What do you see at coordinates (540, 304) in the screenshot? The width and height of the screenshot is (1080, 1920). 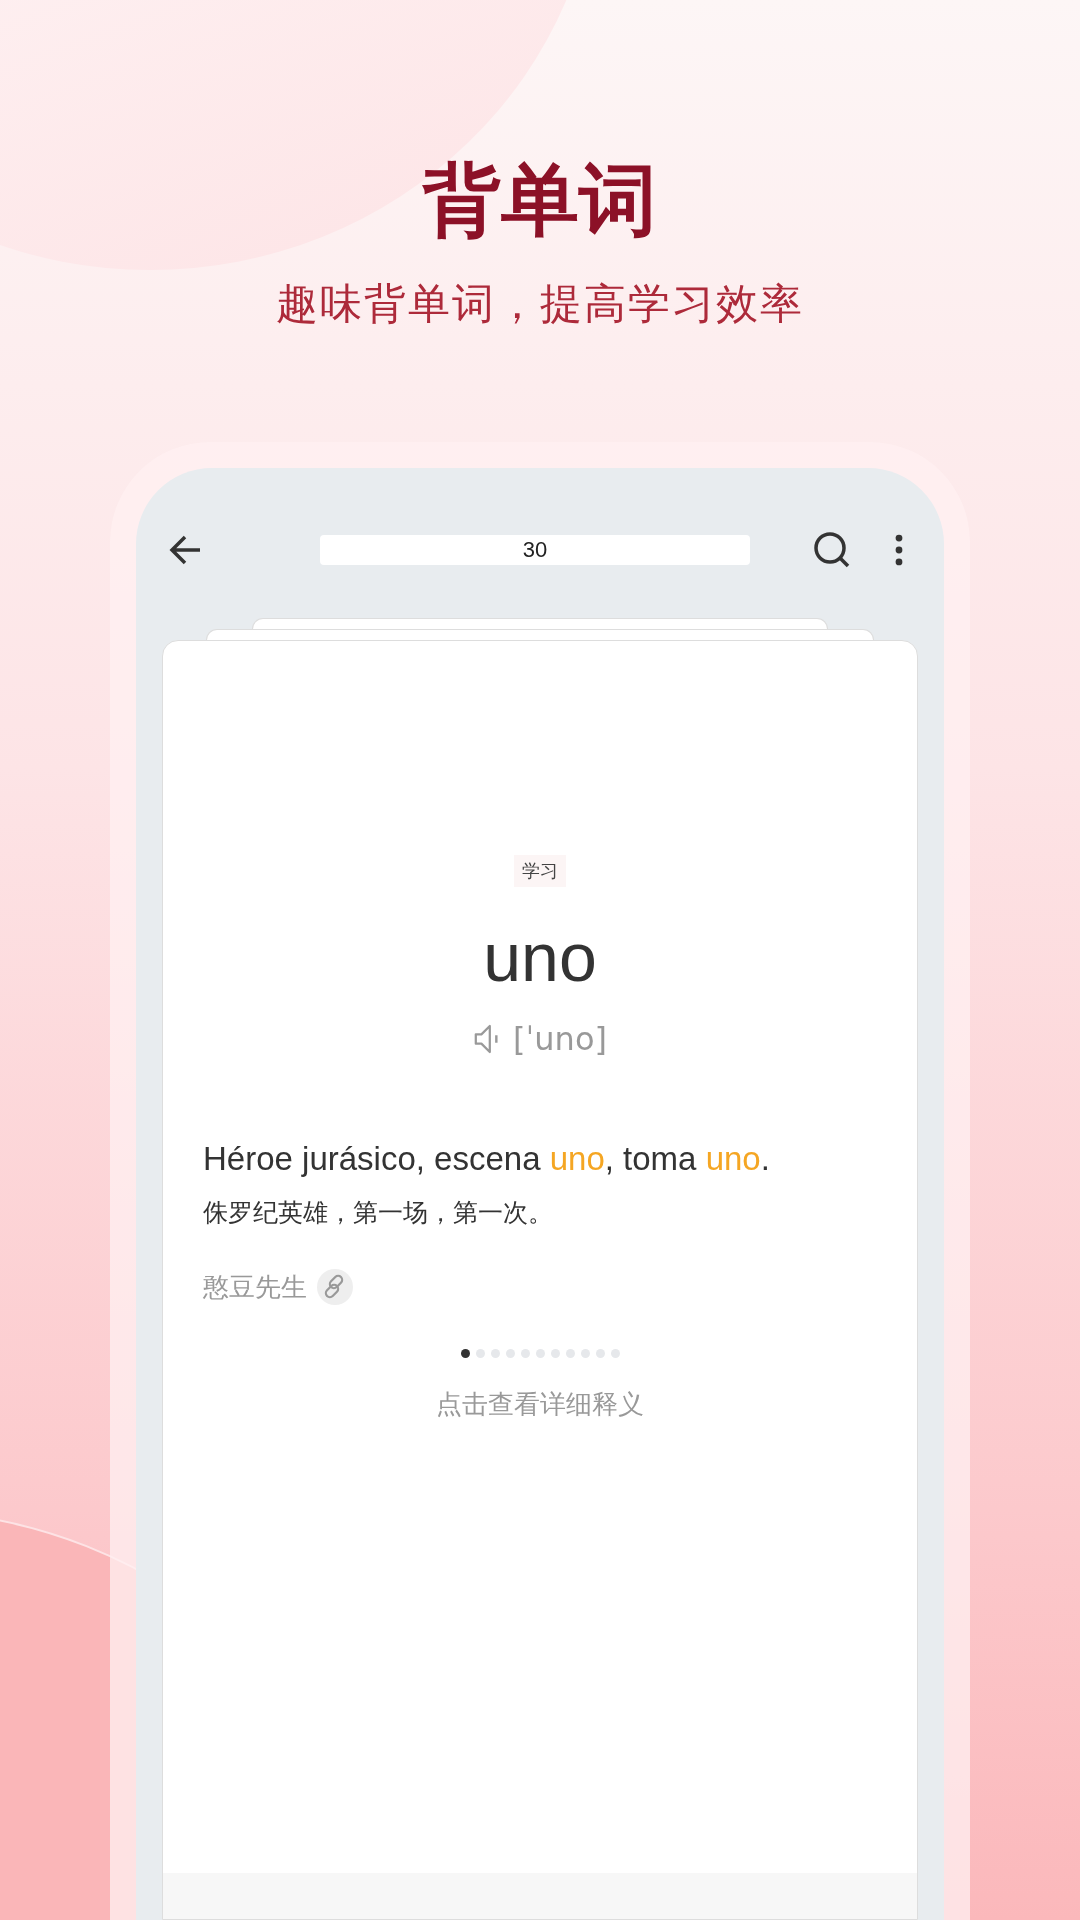 I see `headline-subtitle: 趣味背单词，提高学习效率` at bounding box center [540, 304].